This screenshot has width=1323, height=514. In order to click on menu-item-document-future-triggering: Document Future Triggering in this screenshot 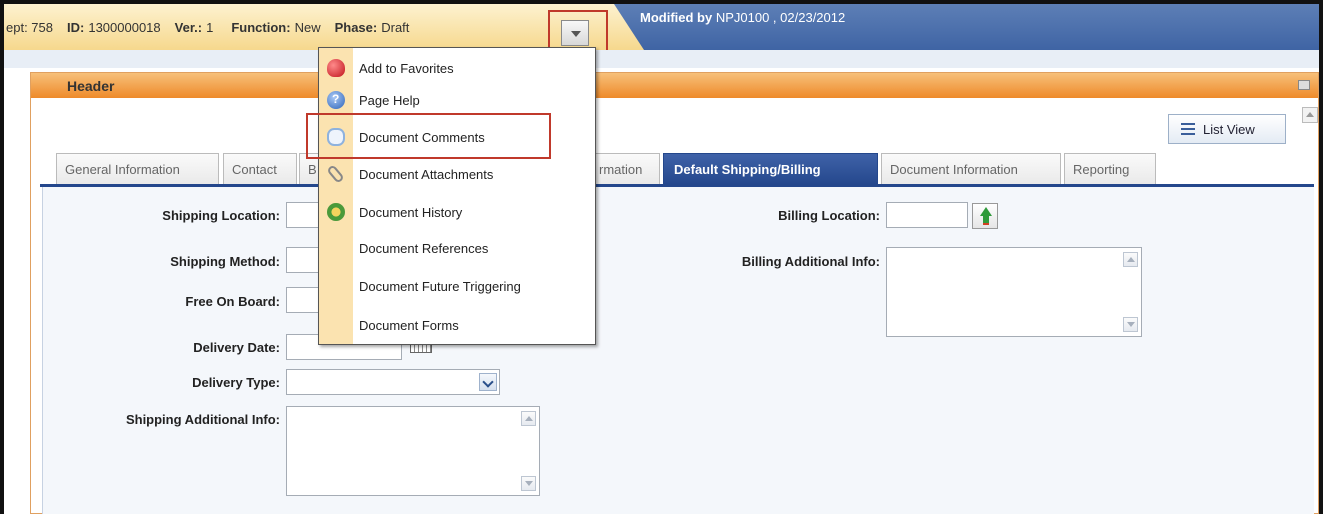, I will do `click(457, 286)`.